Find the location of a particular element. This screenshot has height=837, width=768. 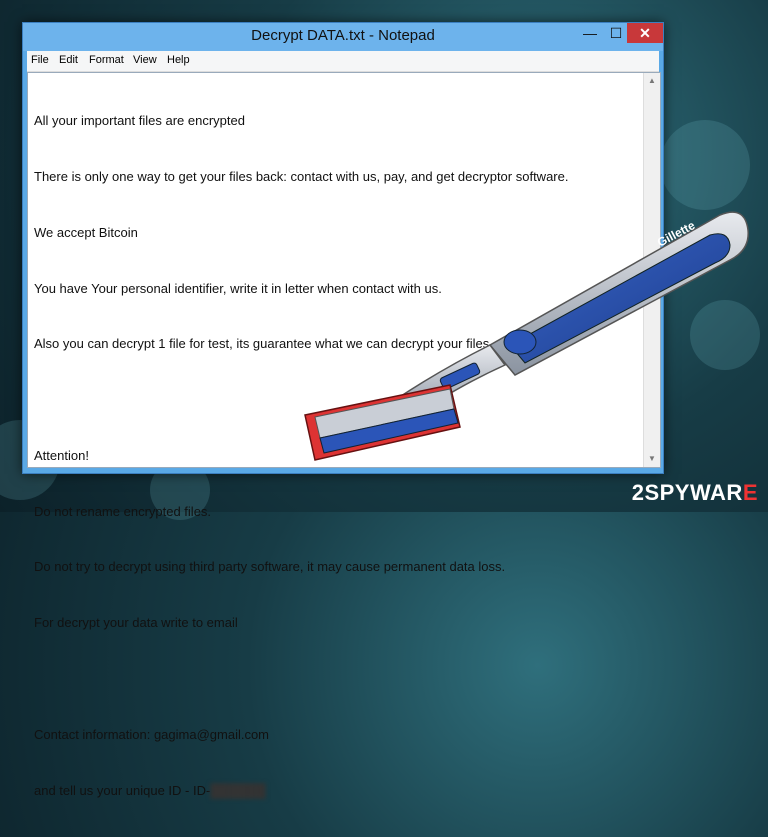

razor-head is located at coordinates (382, 422).